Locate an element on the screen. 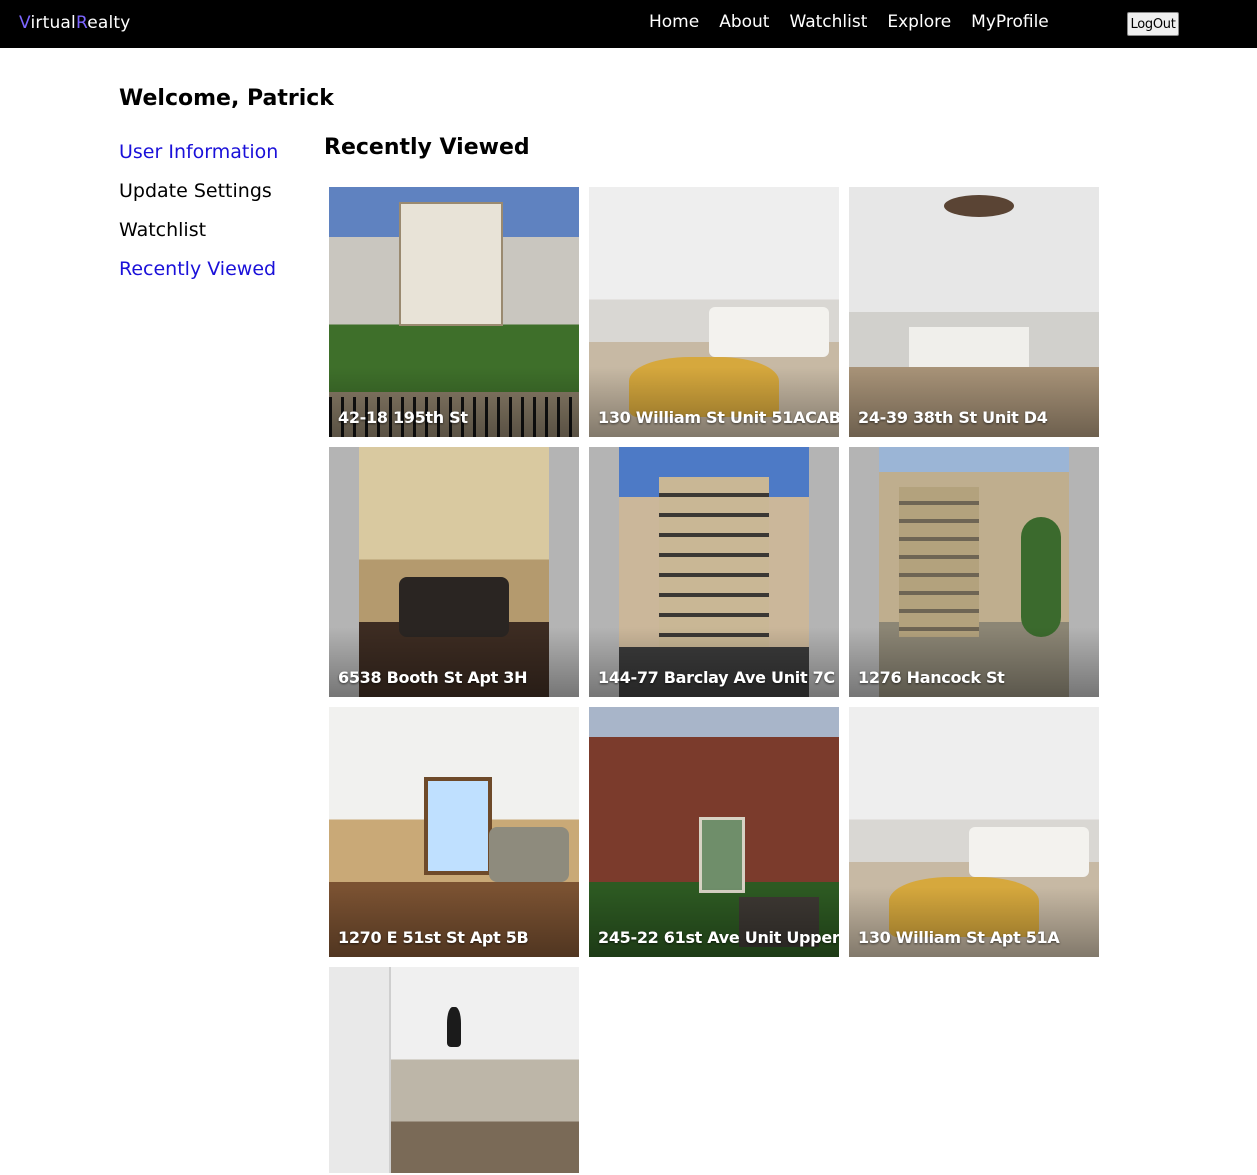  logout-button: LogOut is located at coordinates (1153, 24).